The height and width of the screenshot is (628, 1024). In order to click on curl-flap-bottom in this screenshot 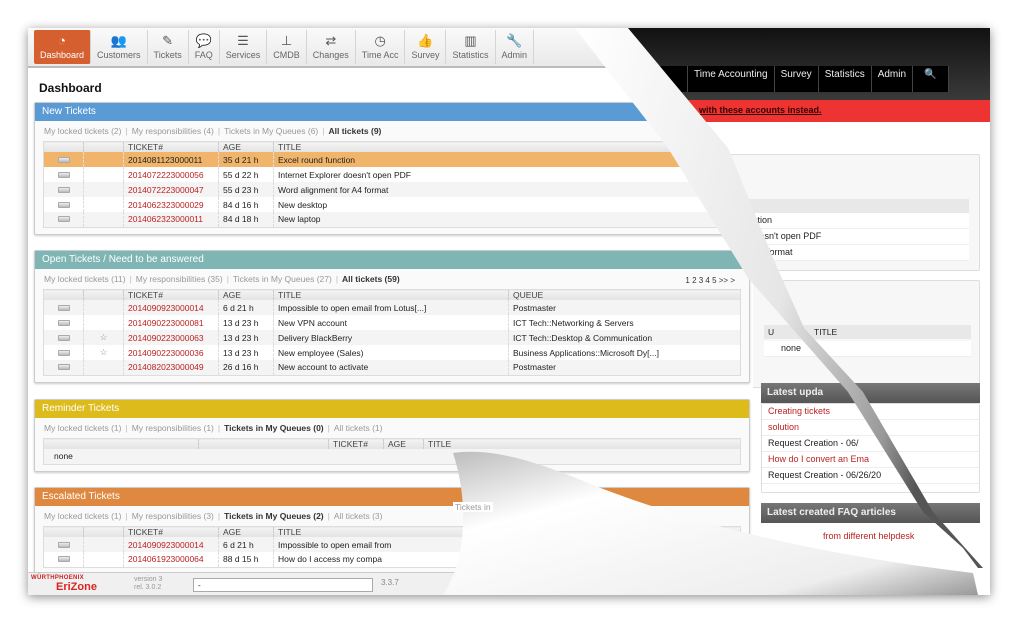, I will do `click(710, 523)`.